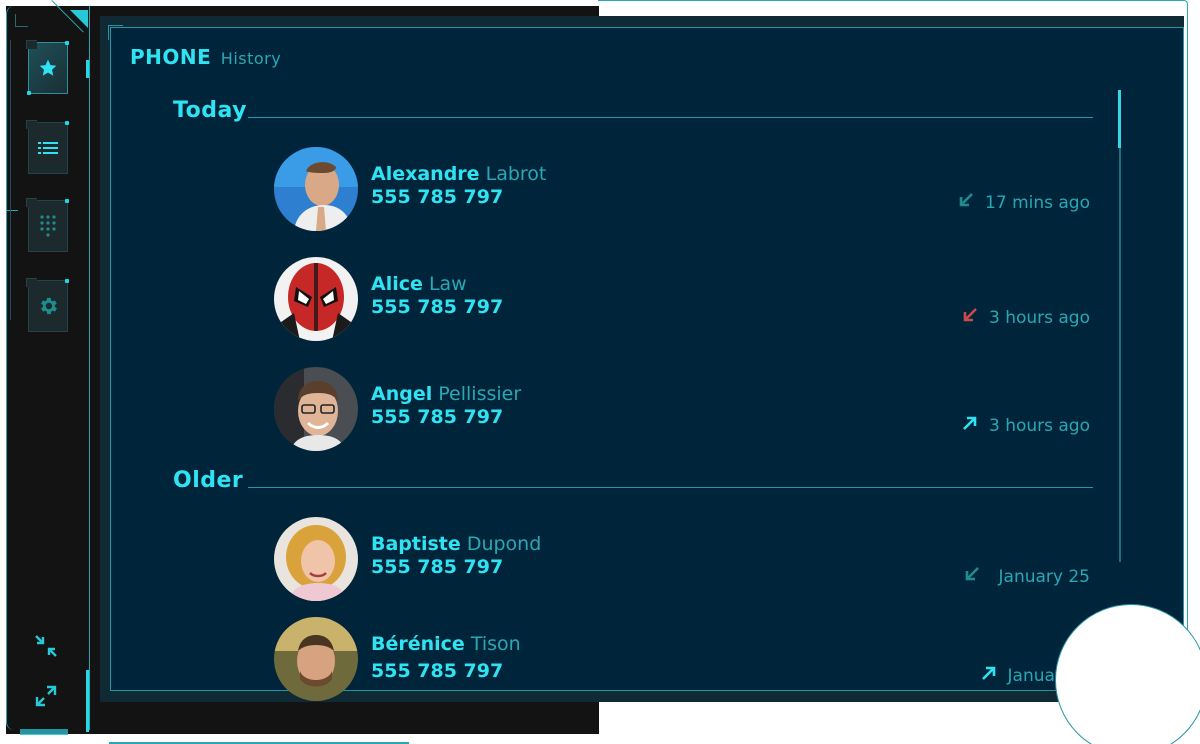 This screenshot has height=744, width=1200. Describe the element at coordinates (1127, 674) in the screenshot. I see `corner-overlay` at that location.